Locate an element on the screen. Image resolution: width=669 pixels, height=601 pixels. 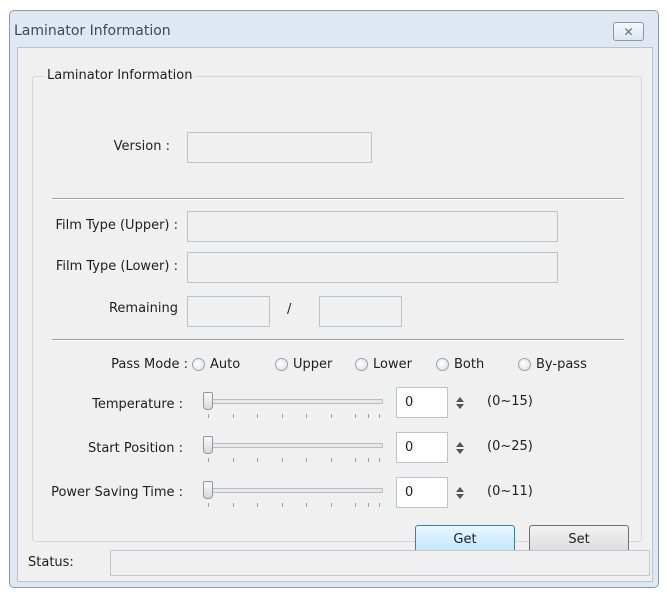
start-position-spin-arrows is located at coordinates (460, 447).